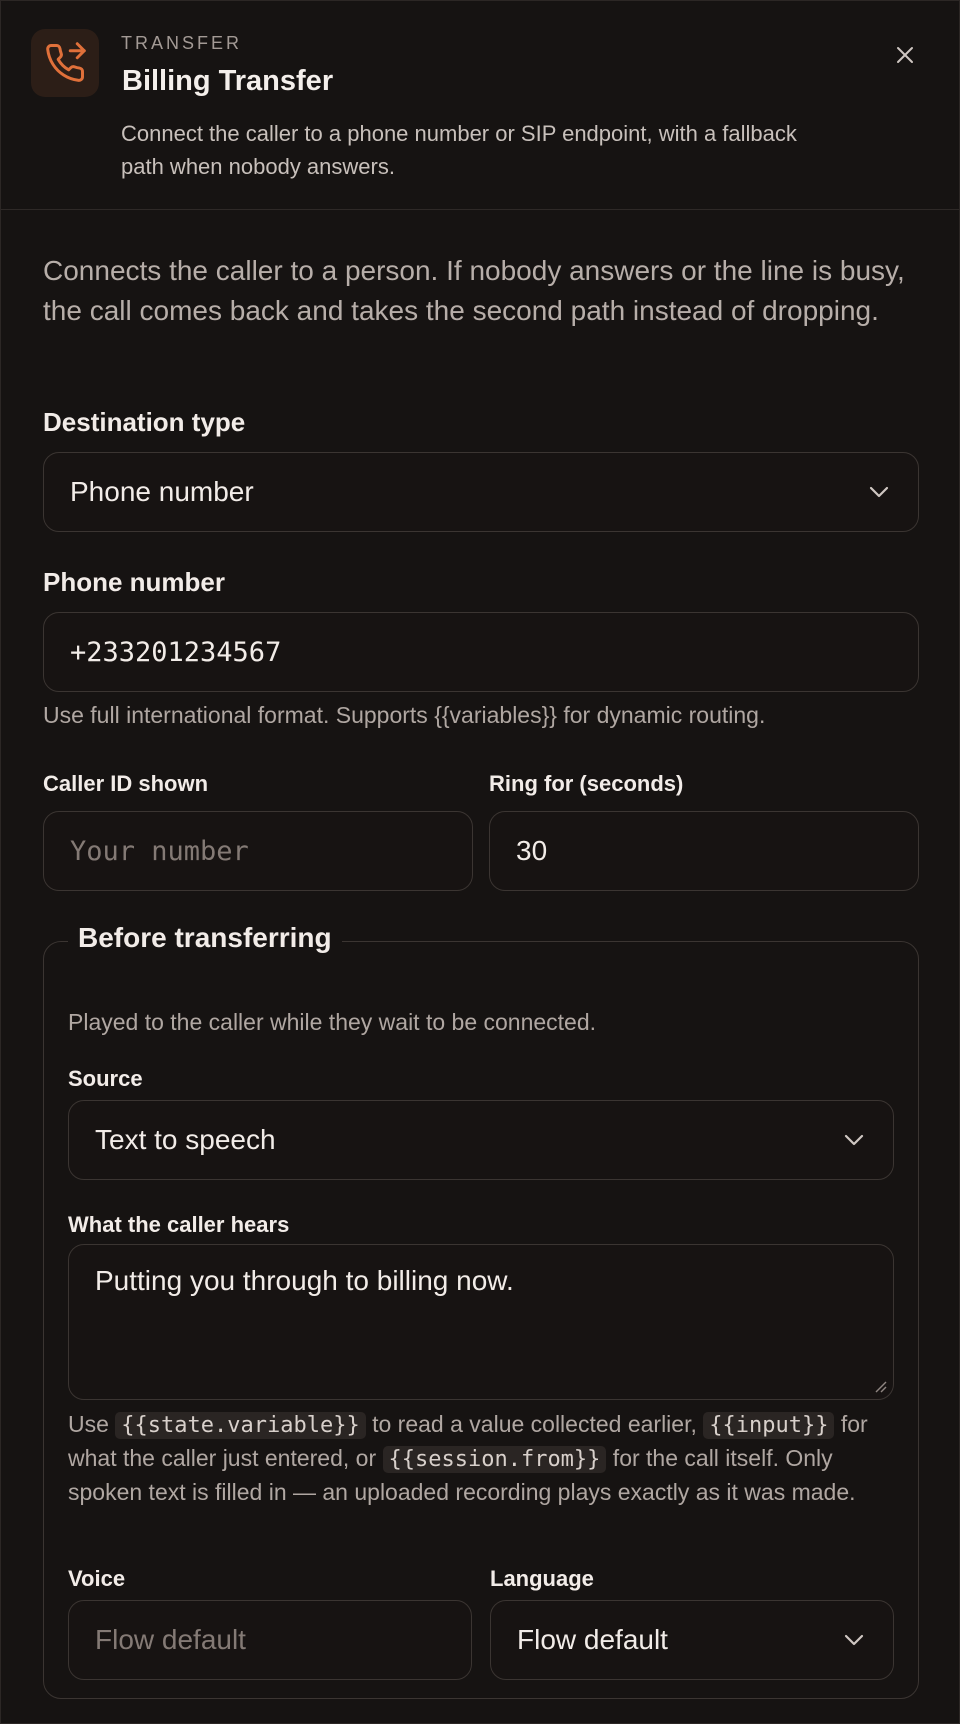 The height and width of the screenshot is (1724, 960). I want to click on source-label: Source, so click(105, 1078).